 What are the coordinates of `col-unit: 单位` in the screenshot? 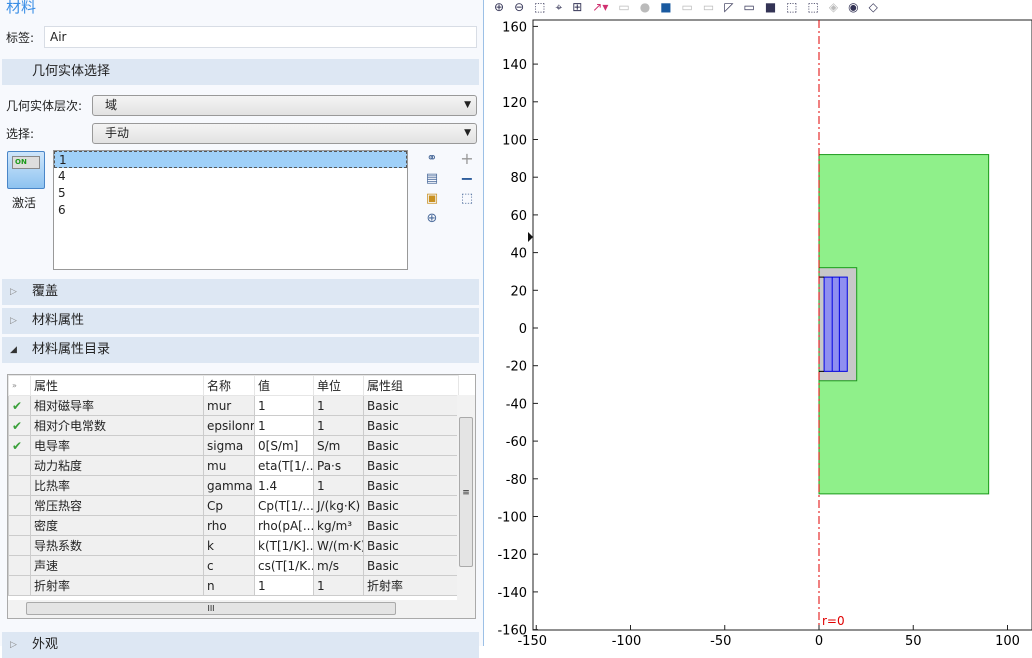 It's located at (338, 385).